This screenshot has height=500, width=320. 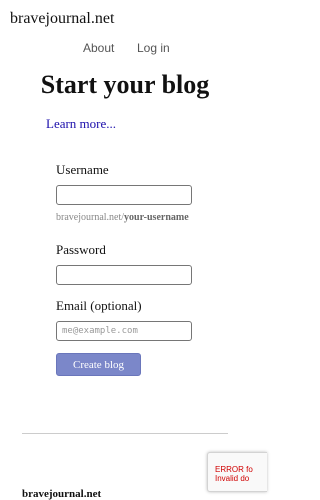 What do you see at coordinates (125, 84) in the screenshot?
I see `page-title: Start your blog` at bounding box center [125, 84].